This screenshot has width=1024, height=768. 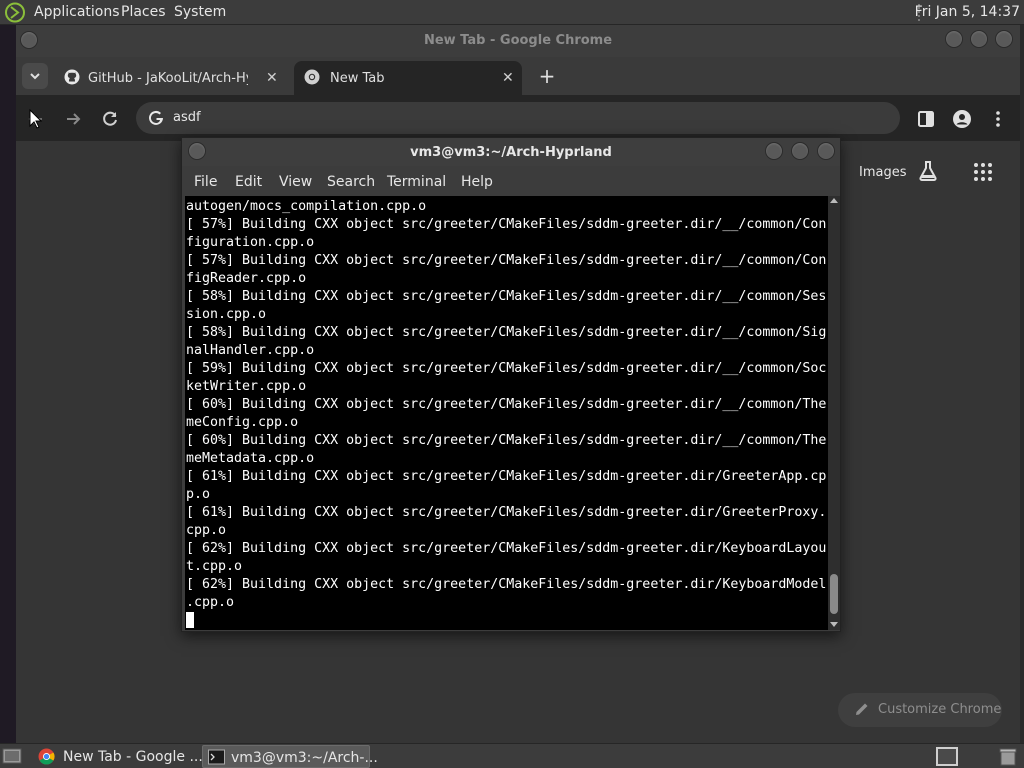 What do you see at coordinates (1022, 384) in the screenshot?
I see `desktop-edge` at bounding box center [1022, 384].